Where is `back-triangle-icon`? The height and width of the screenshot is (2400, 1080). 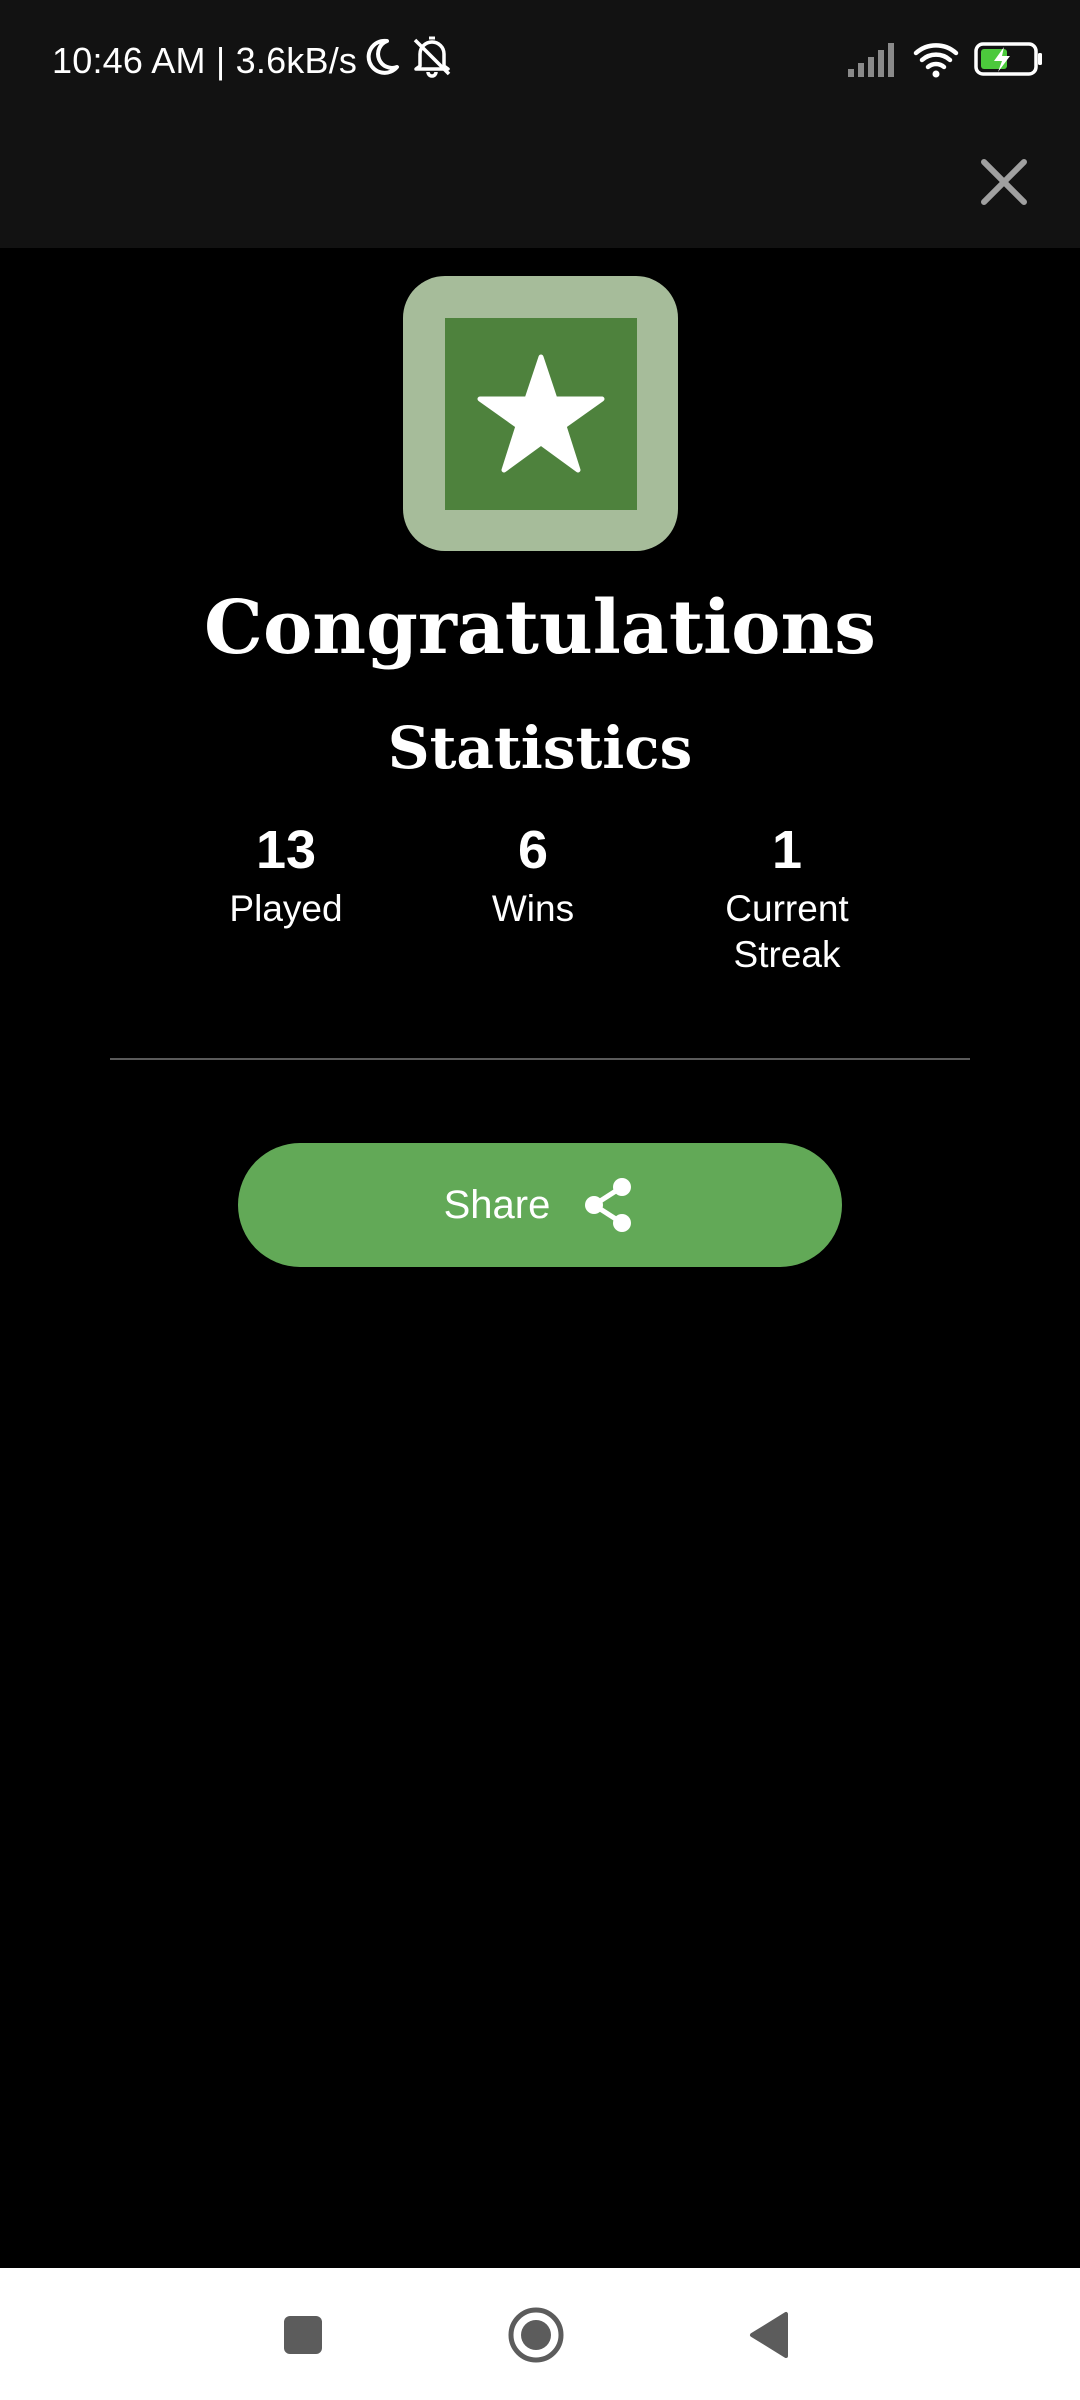 back-triangle-icon is located at coordinates (769, 2335).